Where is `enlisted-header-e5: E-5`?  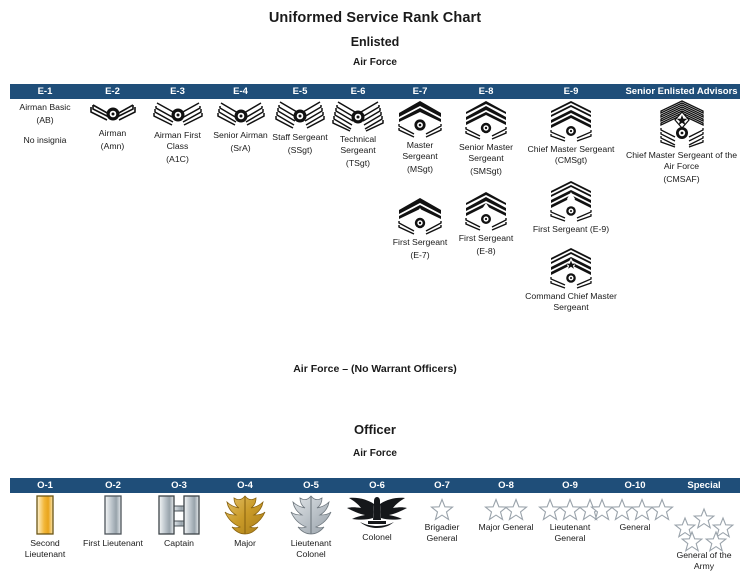
enlisted-header-e5: E-5 is located at coordinates (300, 91).